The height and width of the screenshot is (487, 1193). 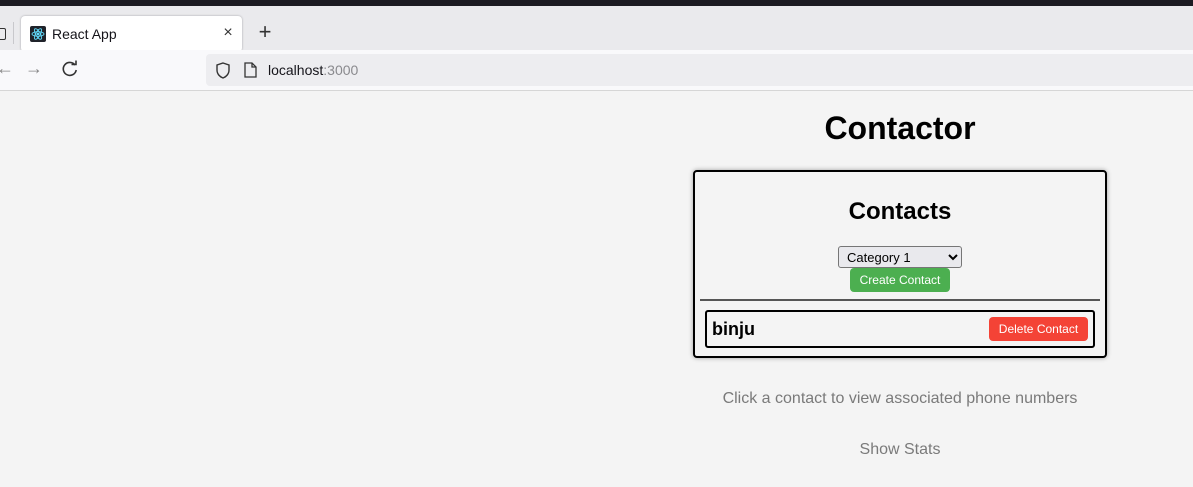 I want to click on page-icon, so click(x=250, y=70).